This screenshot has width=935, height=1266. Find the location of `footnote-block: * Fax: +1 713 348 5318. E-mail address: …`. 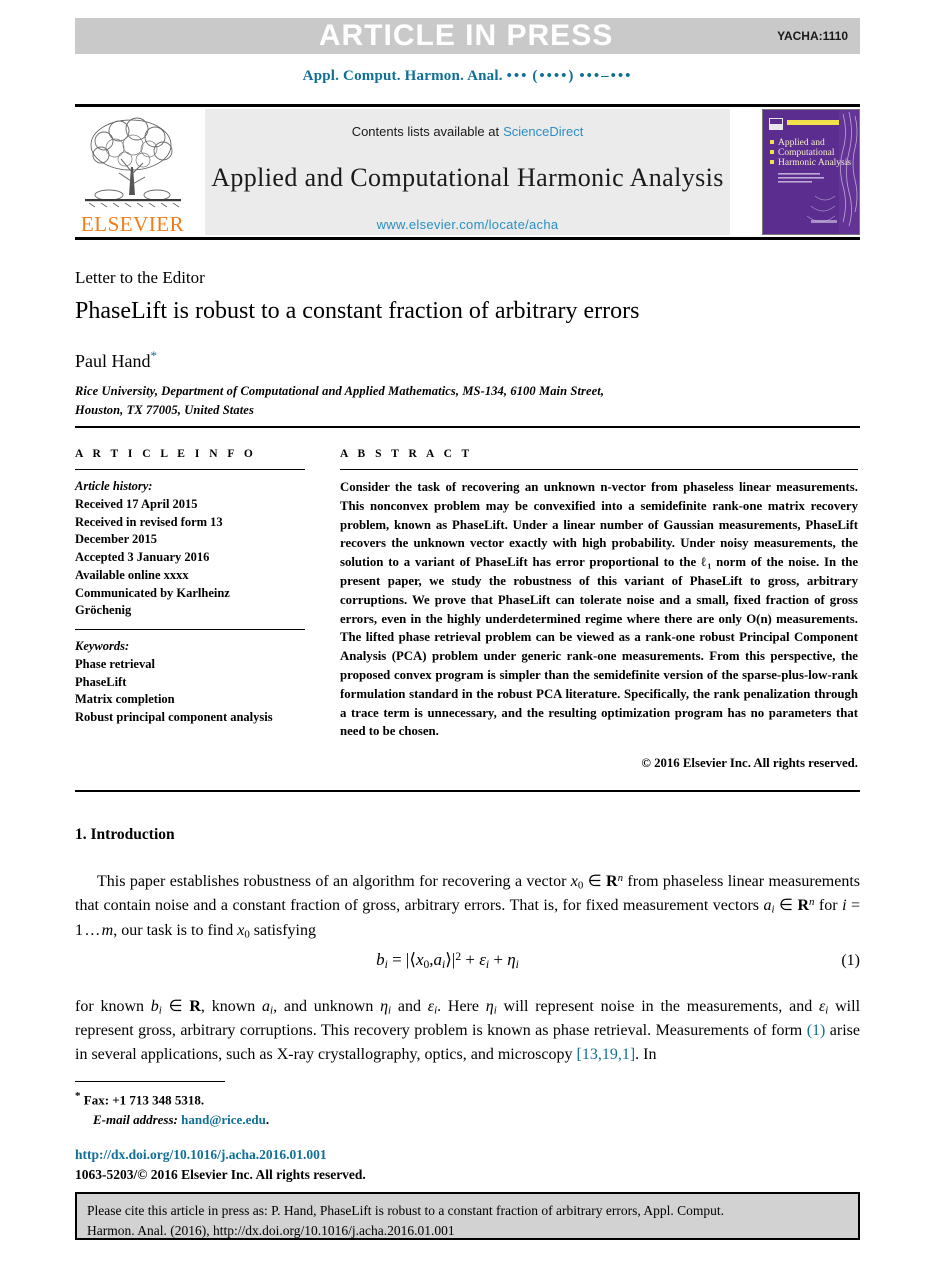

footnote-block: * Fax: +1 713 348 5318. E-mail address: … is located at coordinates (325, 1108).